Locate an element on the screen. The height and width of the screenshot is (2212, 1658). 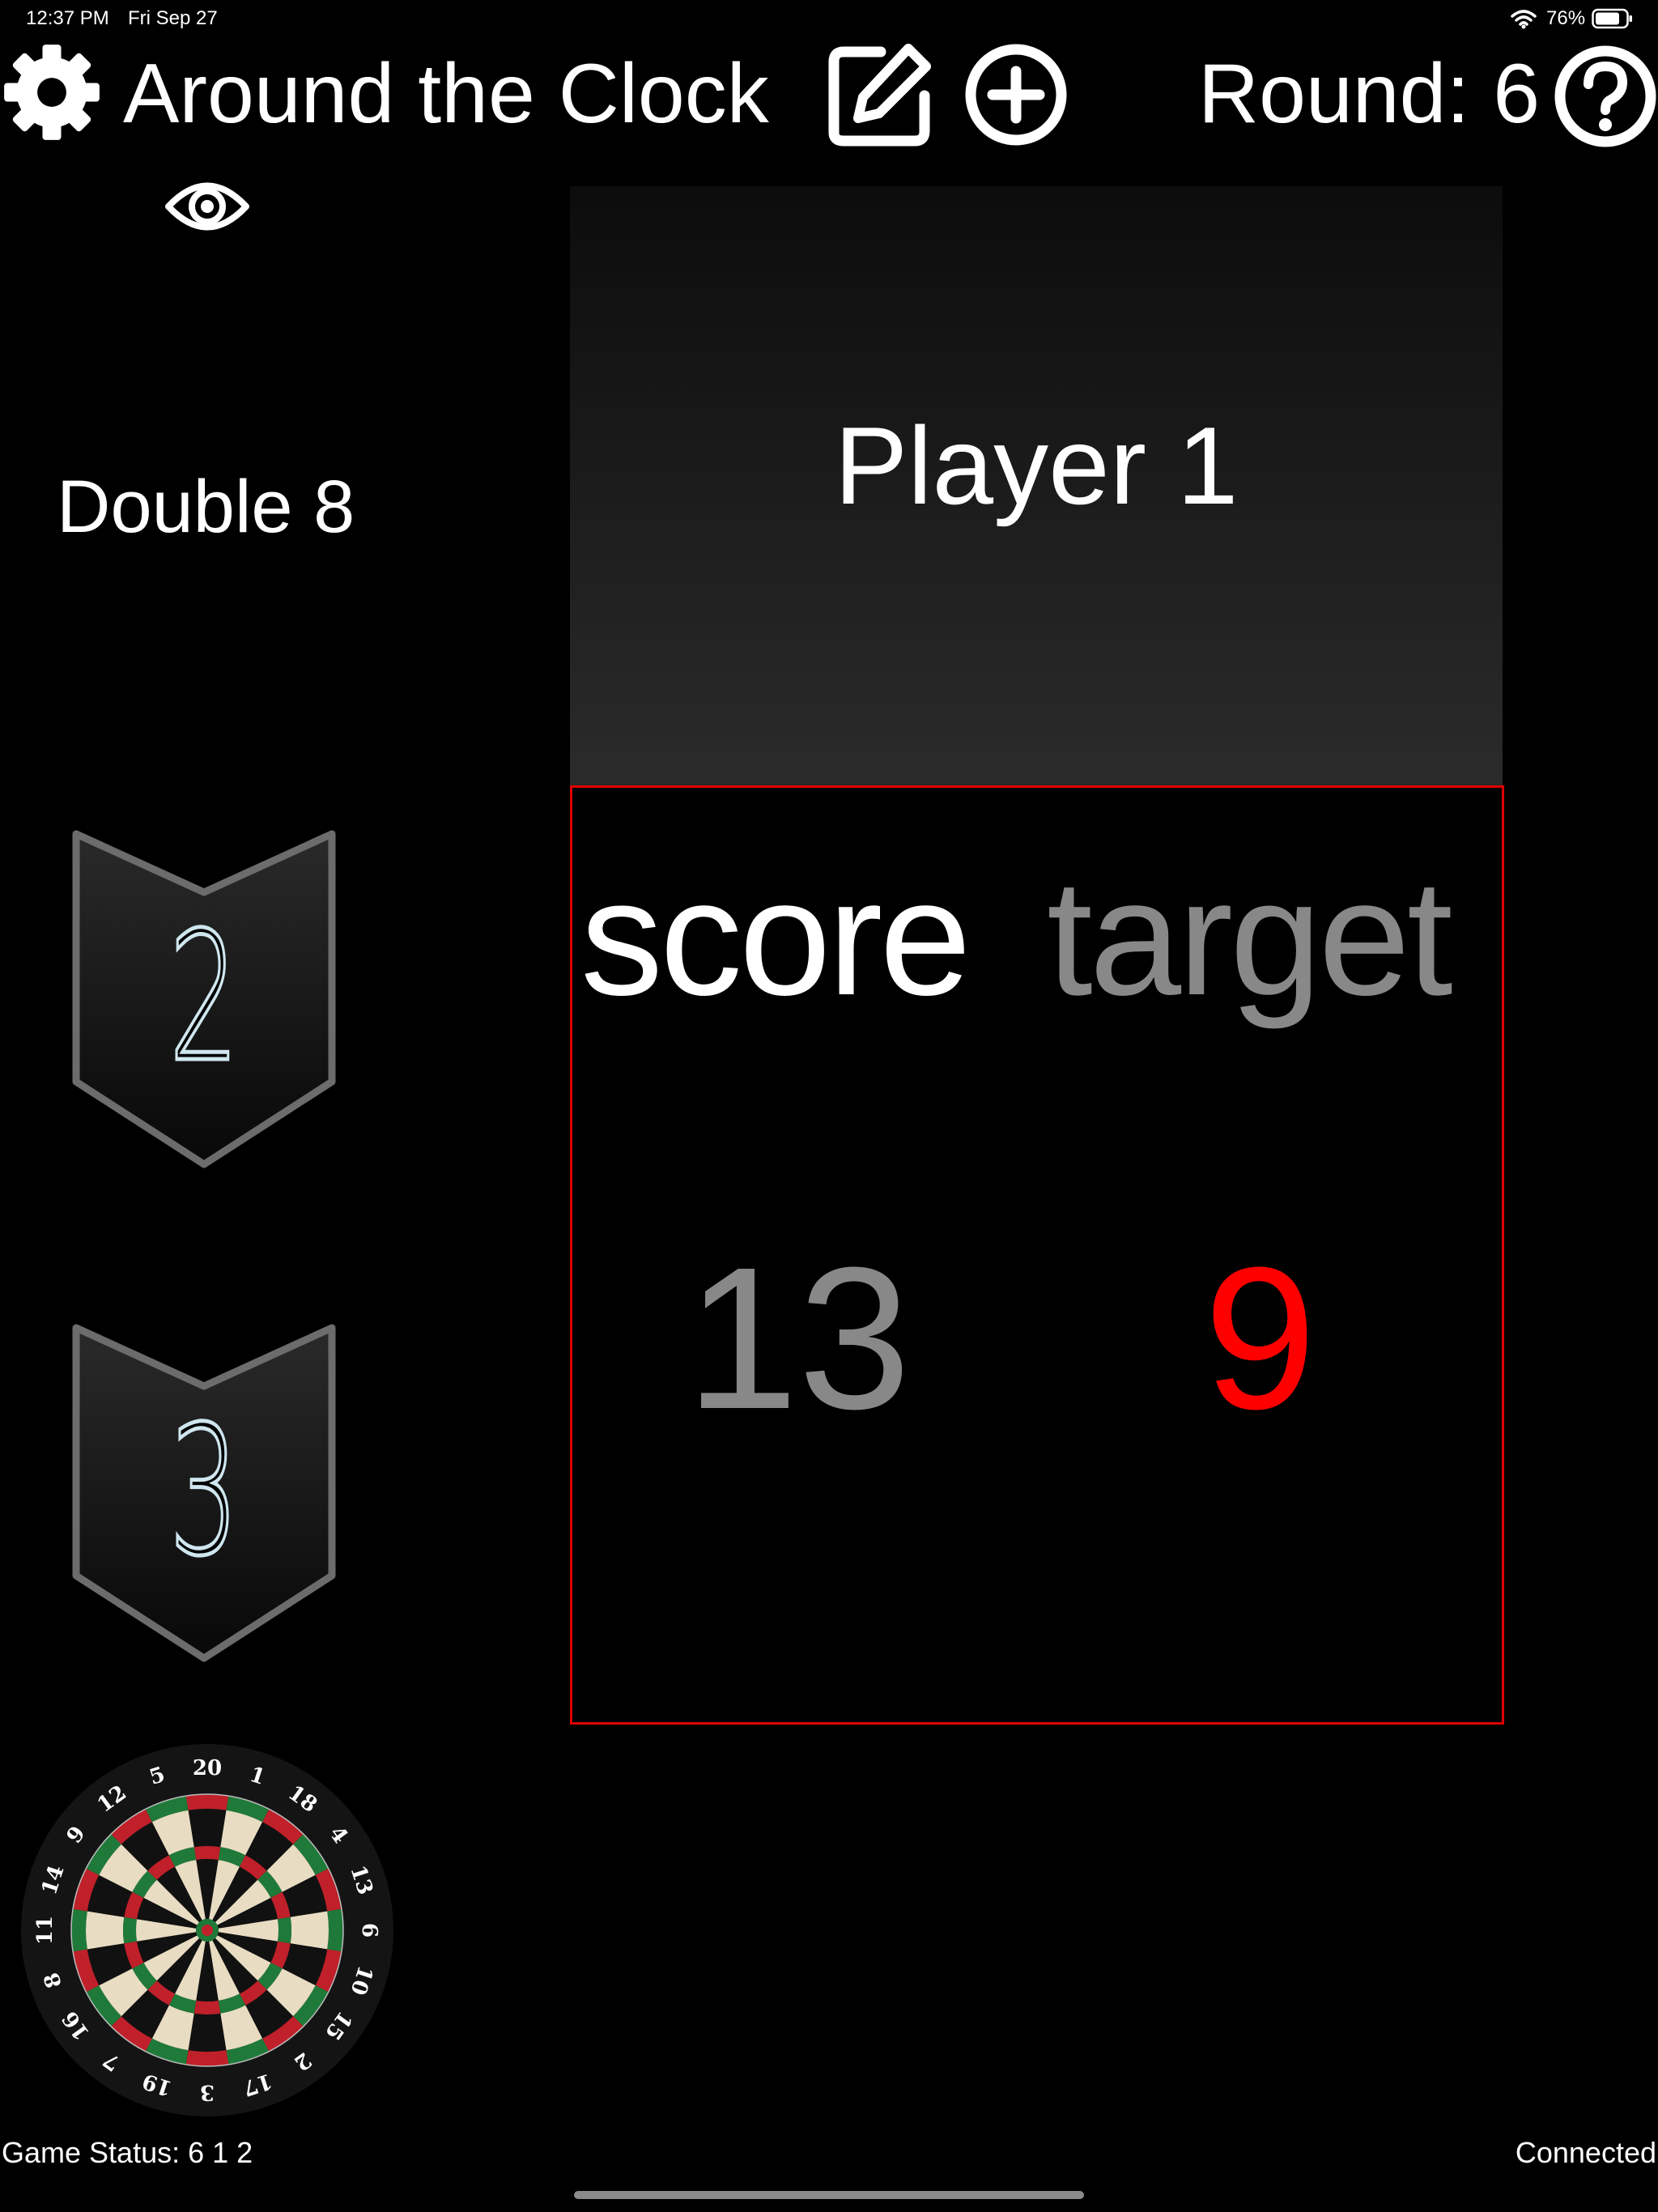
target-value: 9 is located at coordinates (1260, 1338).